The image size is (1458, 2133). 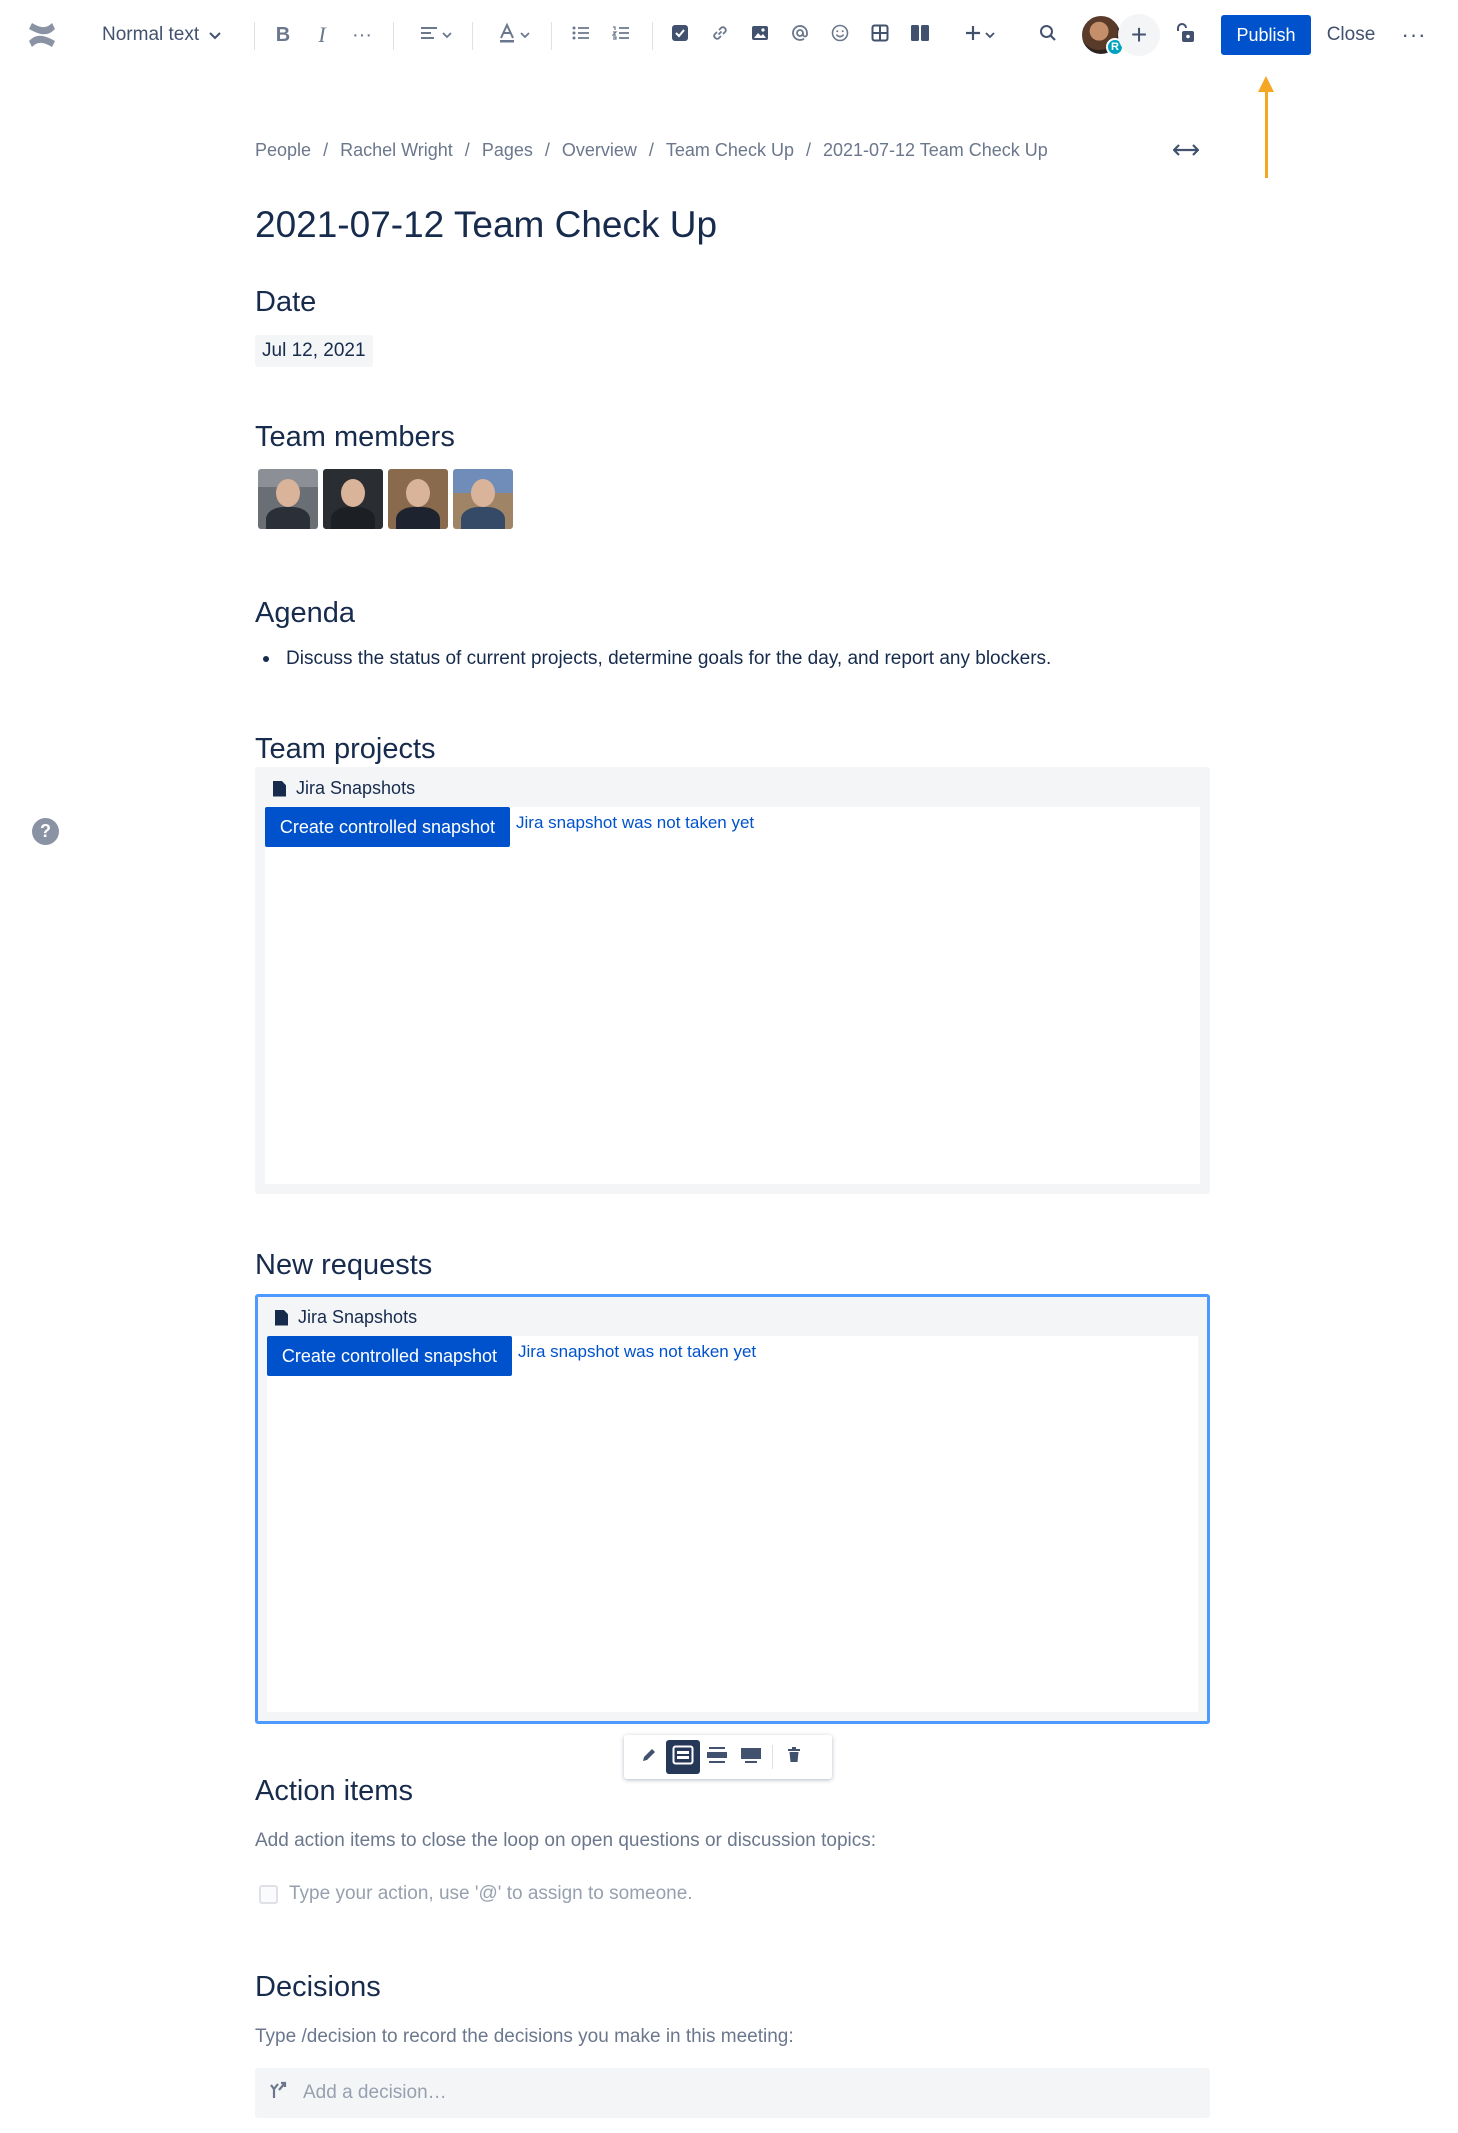 What do you see at coordinates (507, 35) in the screenshot?
I see `text-color-icon` at bounding box center [507, 35].